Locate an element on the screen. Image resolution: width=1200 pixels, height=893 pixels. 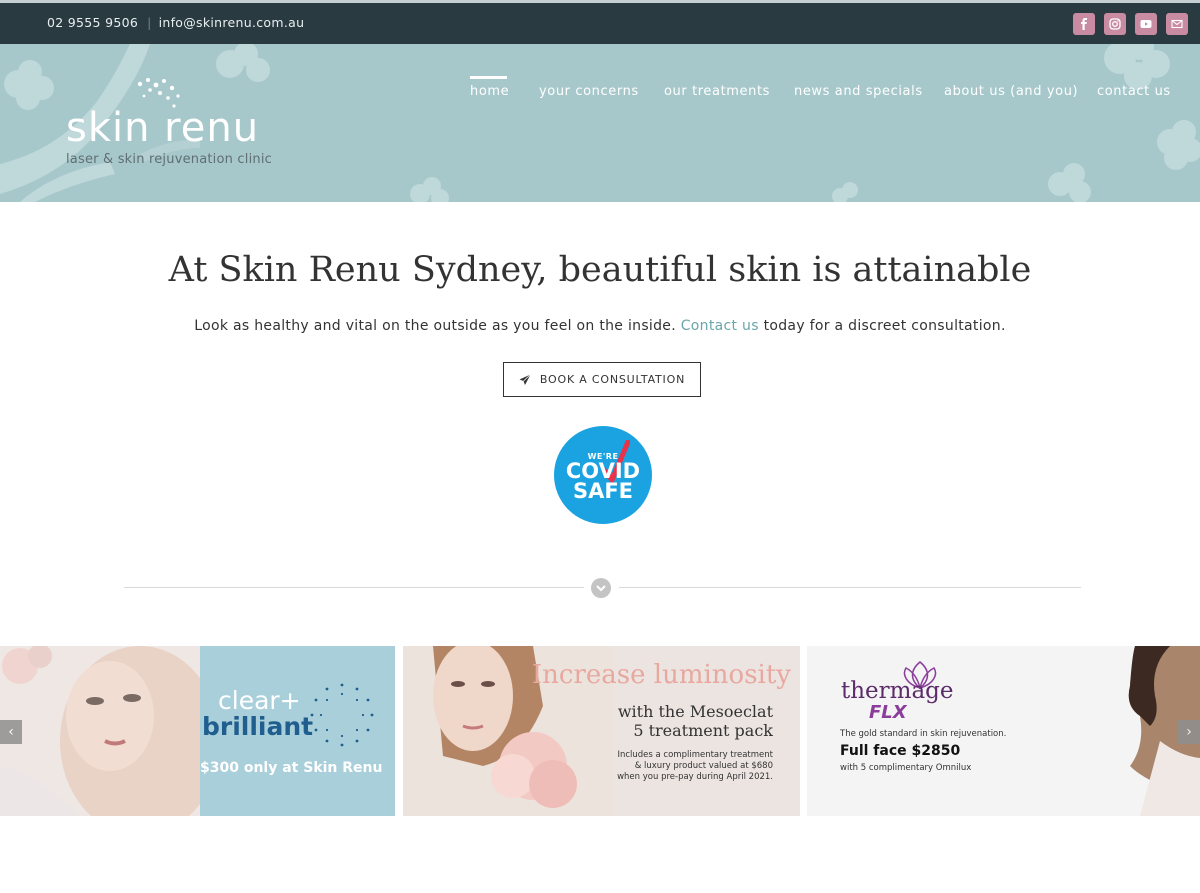
paper-plane-icon is located at coordinates (525, 379).